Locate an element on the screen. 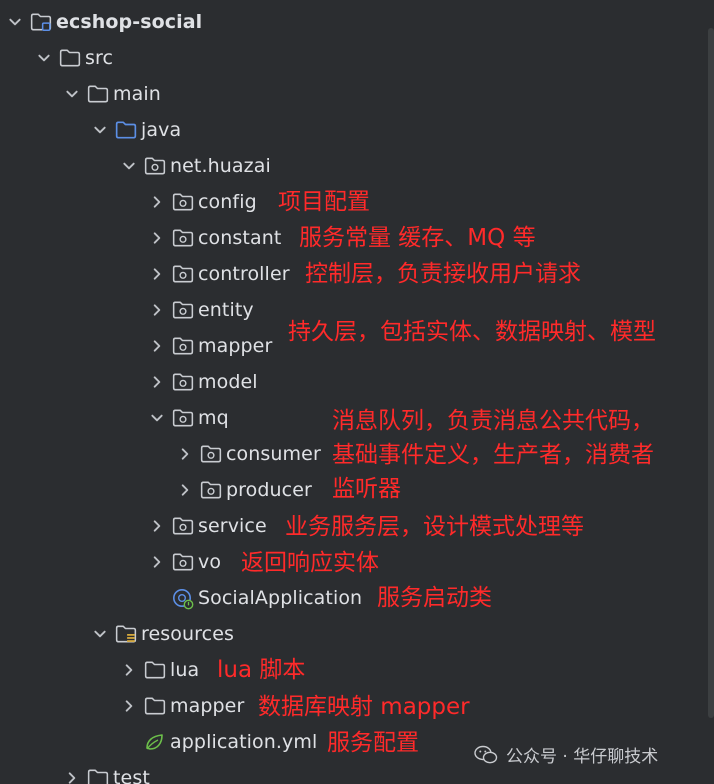  tree-node-lua: lua is located at coordinates (158, 670).